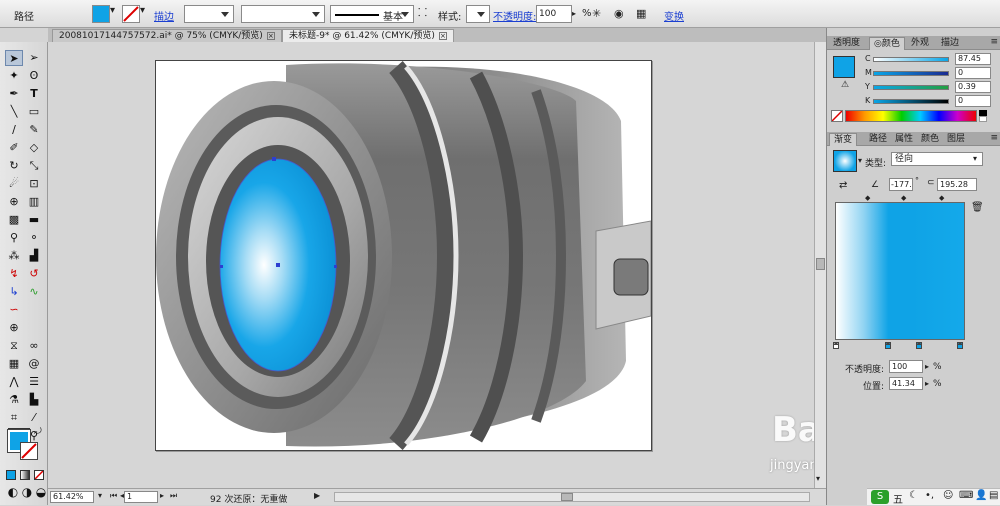 The width and height of the screenshot is (1000, 506). I want to click on fill-dropdown-icon: ▾, so click(114, 14).